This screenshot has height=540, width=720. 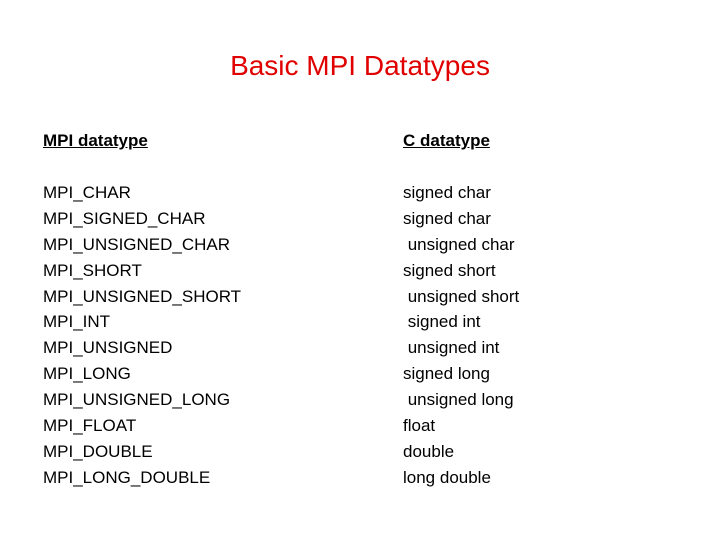 What do you see at coordinates (137, 400) in the screenshot?
I see `mpi-datatype-item: MPI_UNSIGNED_LONG` at bounding box center [137, 400].